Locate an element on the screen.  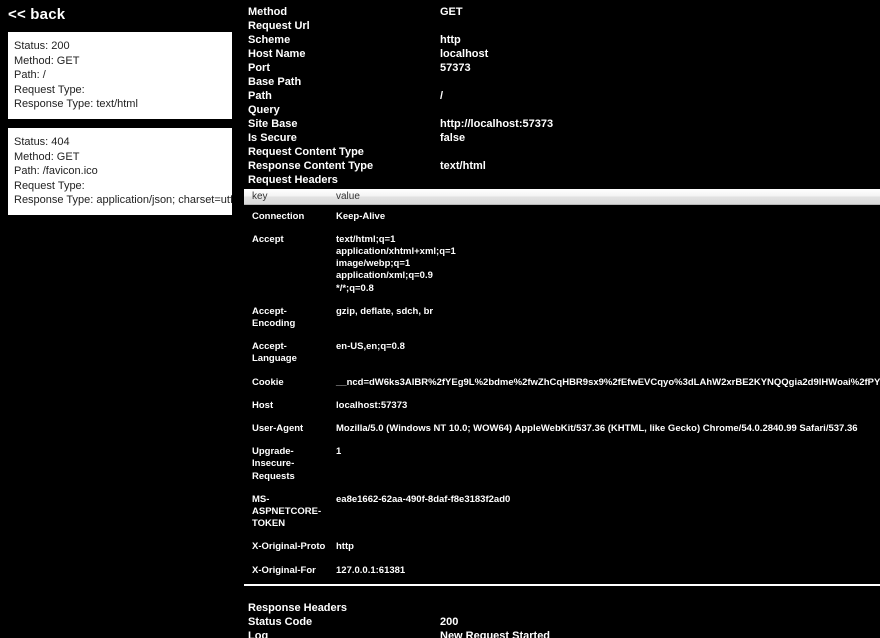
header-value-cell: 1 is located at coordinates (604, 464).